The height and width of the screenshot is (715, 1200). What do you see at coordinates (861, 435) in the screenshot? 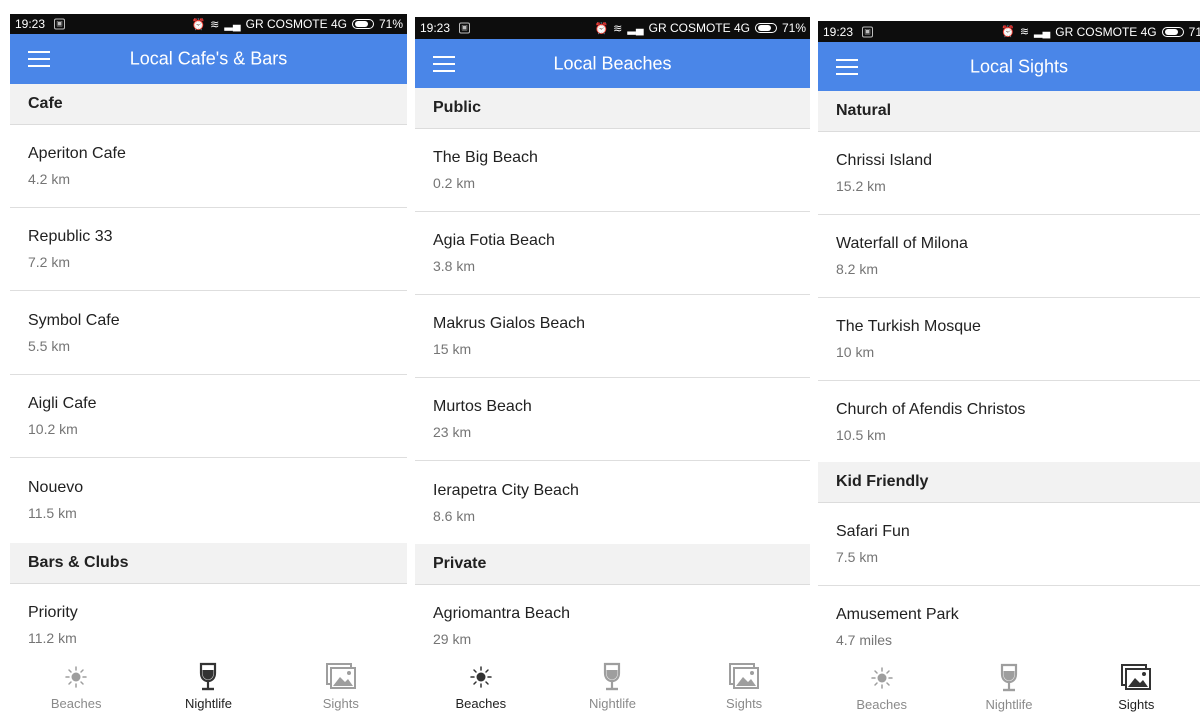
I see `item-distance: 10.5 km` at bounding box center [861, 435].